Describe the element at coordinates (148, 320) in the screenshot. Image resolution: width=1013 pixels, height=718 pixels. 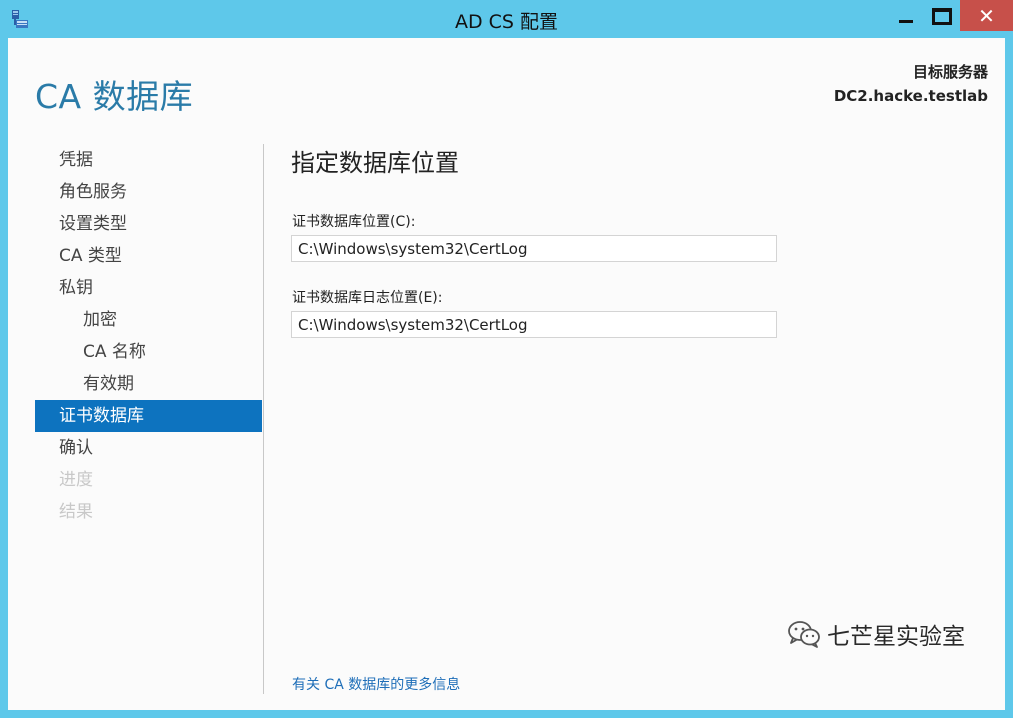
I see `nav-item-cryptography: 加密` at that location.